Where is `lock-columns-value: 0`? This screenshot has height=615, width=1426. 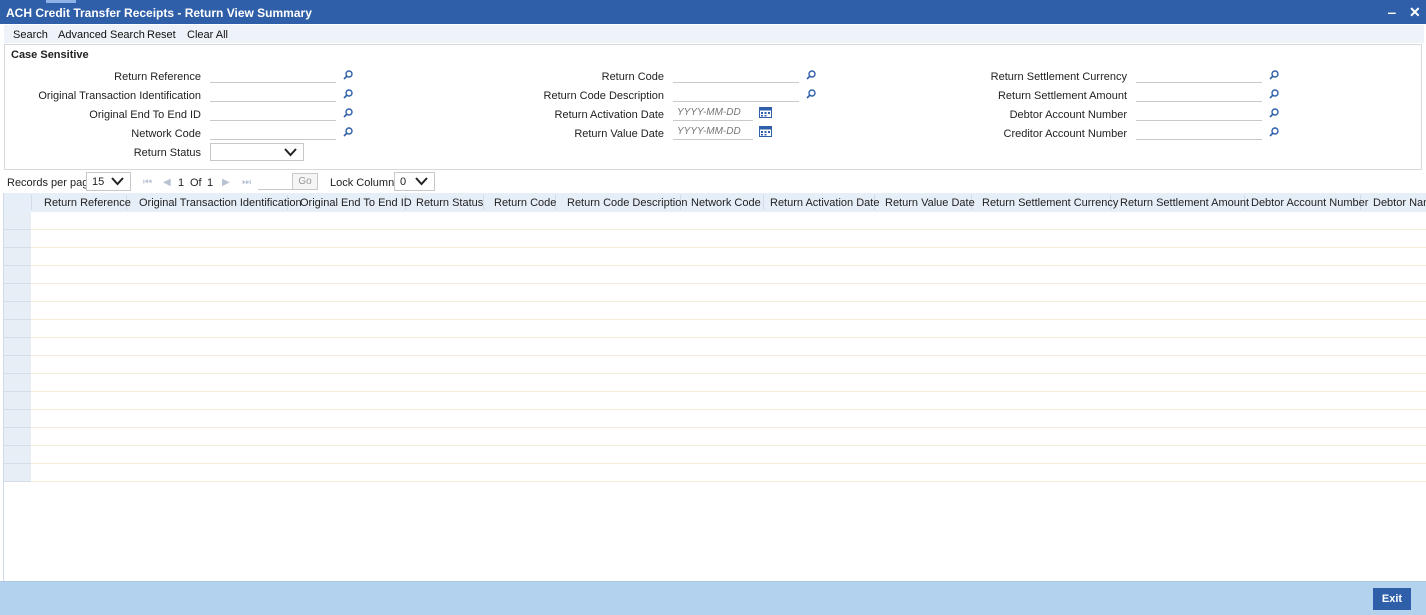 lock-columns-value: 0 is located at coordinates (403, 182).